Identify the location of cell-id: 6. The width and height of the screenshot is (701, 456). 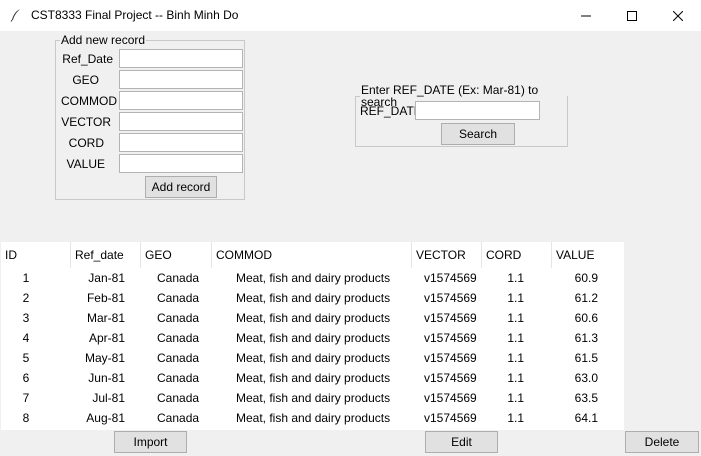
(26, 378).